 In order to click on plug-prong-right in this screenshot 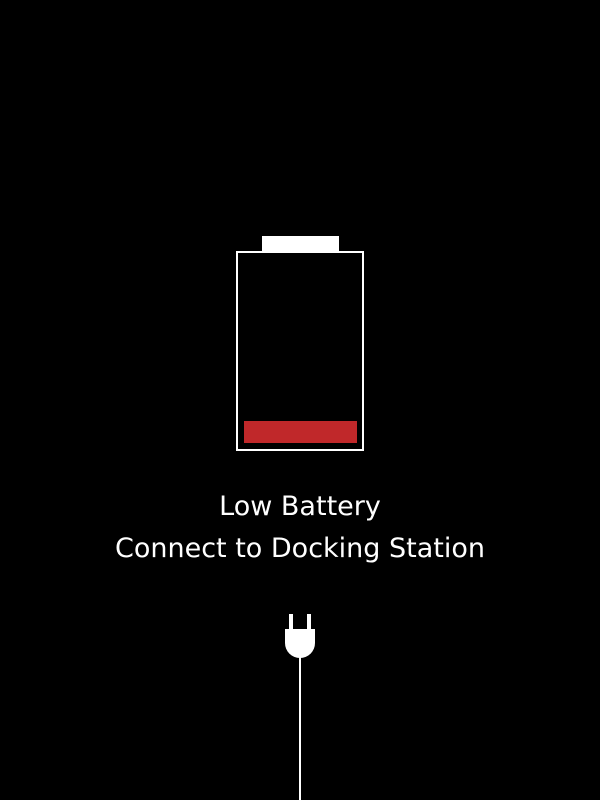, I will do `click(309, 622)`.